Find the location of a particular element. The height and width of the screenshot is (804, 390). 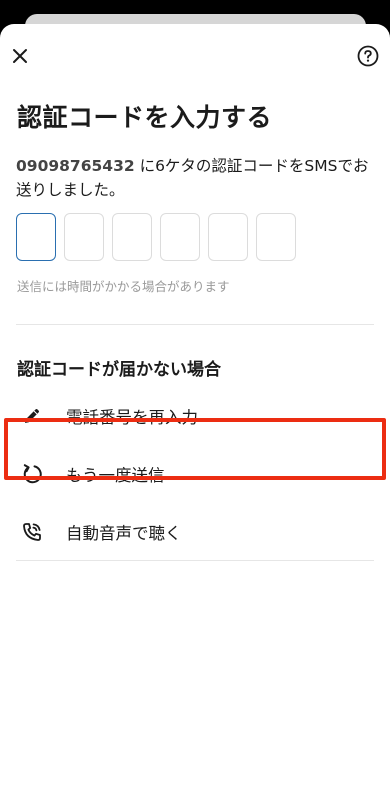

phone-number: 09098765432 is located at coordinates (75, 166).